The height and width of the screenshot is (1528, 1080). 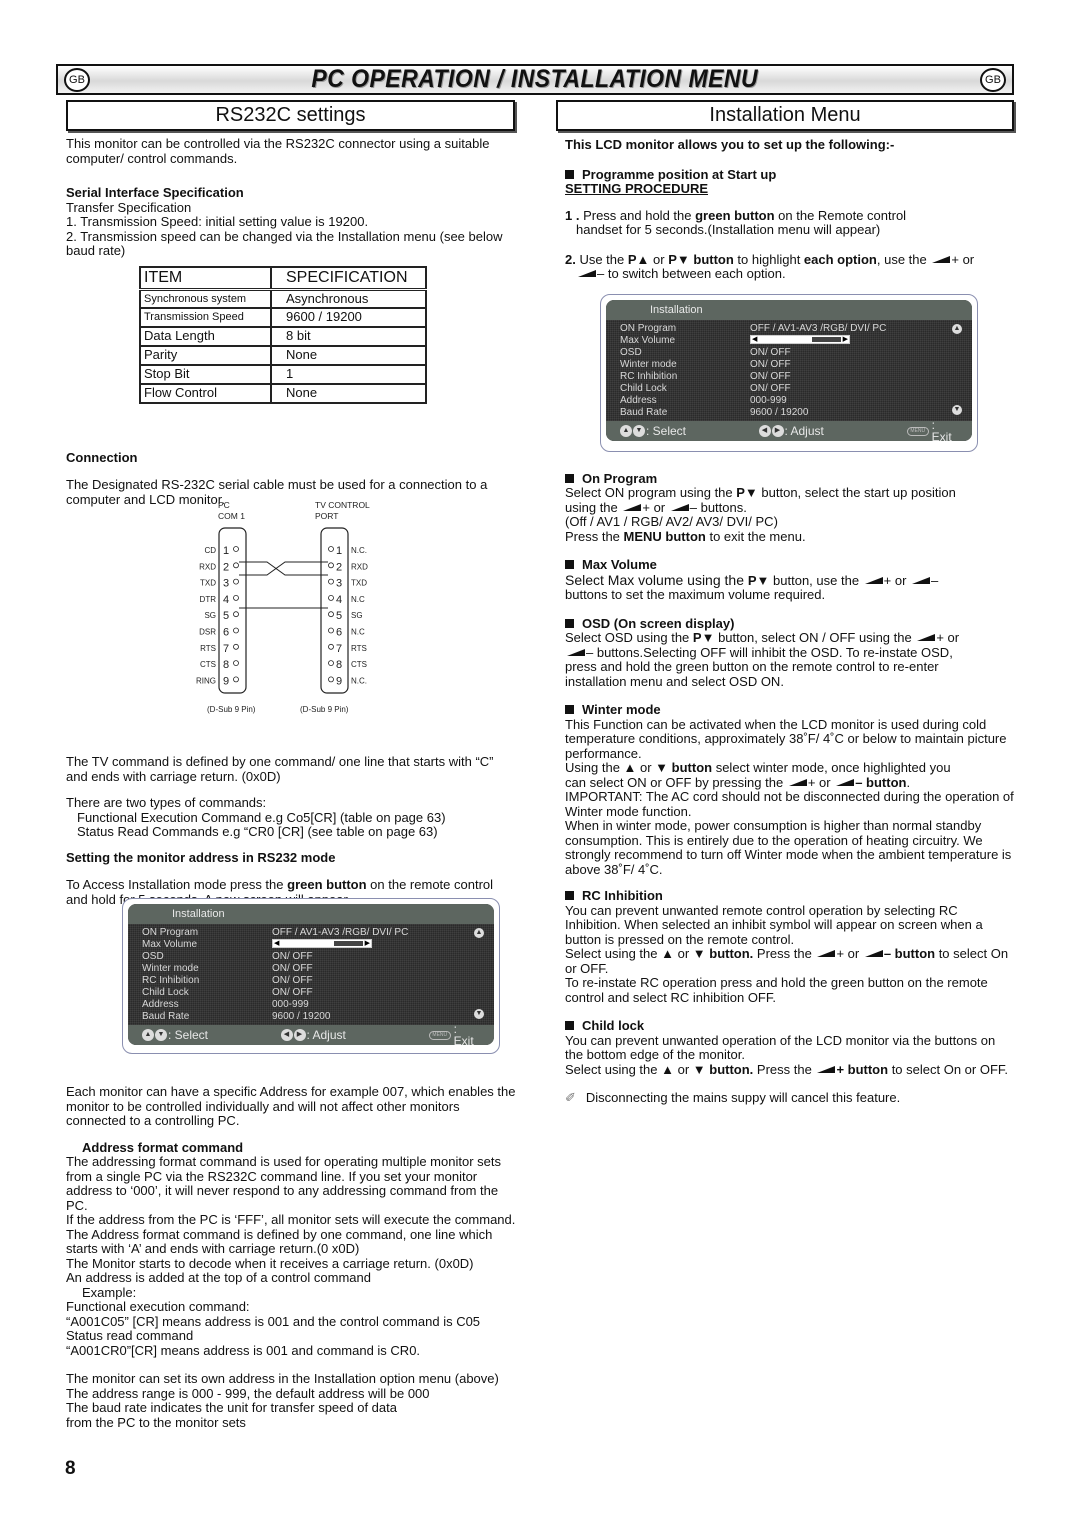 What do you see at coordinates (158, 1306) in the screenshot?
I see `example-line: Functional execution command:` at bounding box center [158, 1306].